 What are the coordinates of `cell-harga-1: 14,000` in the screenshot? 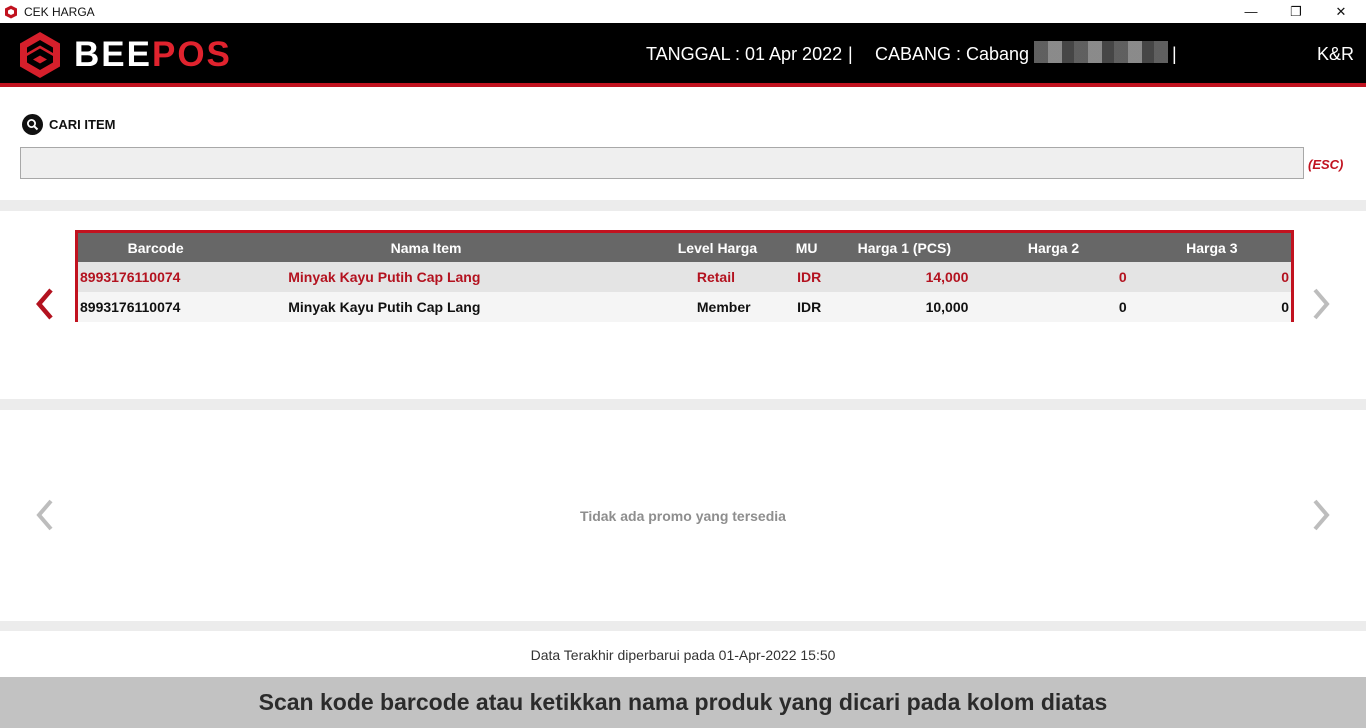 It's located at (947, 277).